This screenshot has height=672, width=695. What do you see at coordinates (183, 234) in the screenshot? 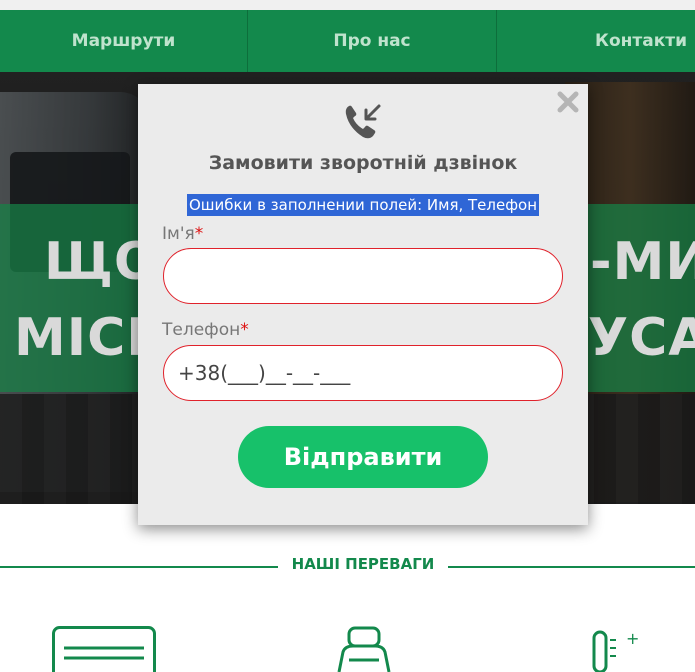
I see `name-field-label: Ім'я*` at bounding box center [183, 234].